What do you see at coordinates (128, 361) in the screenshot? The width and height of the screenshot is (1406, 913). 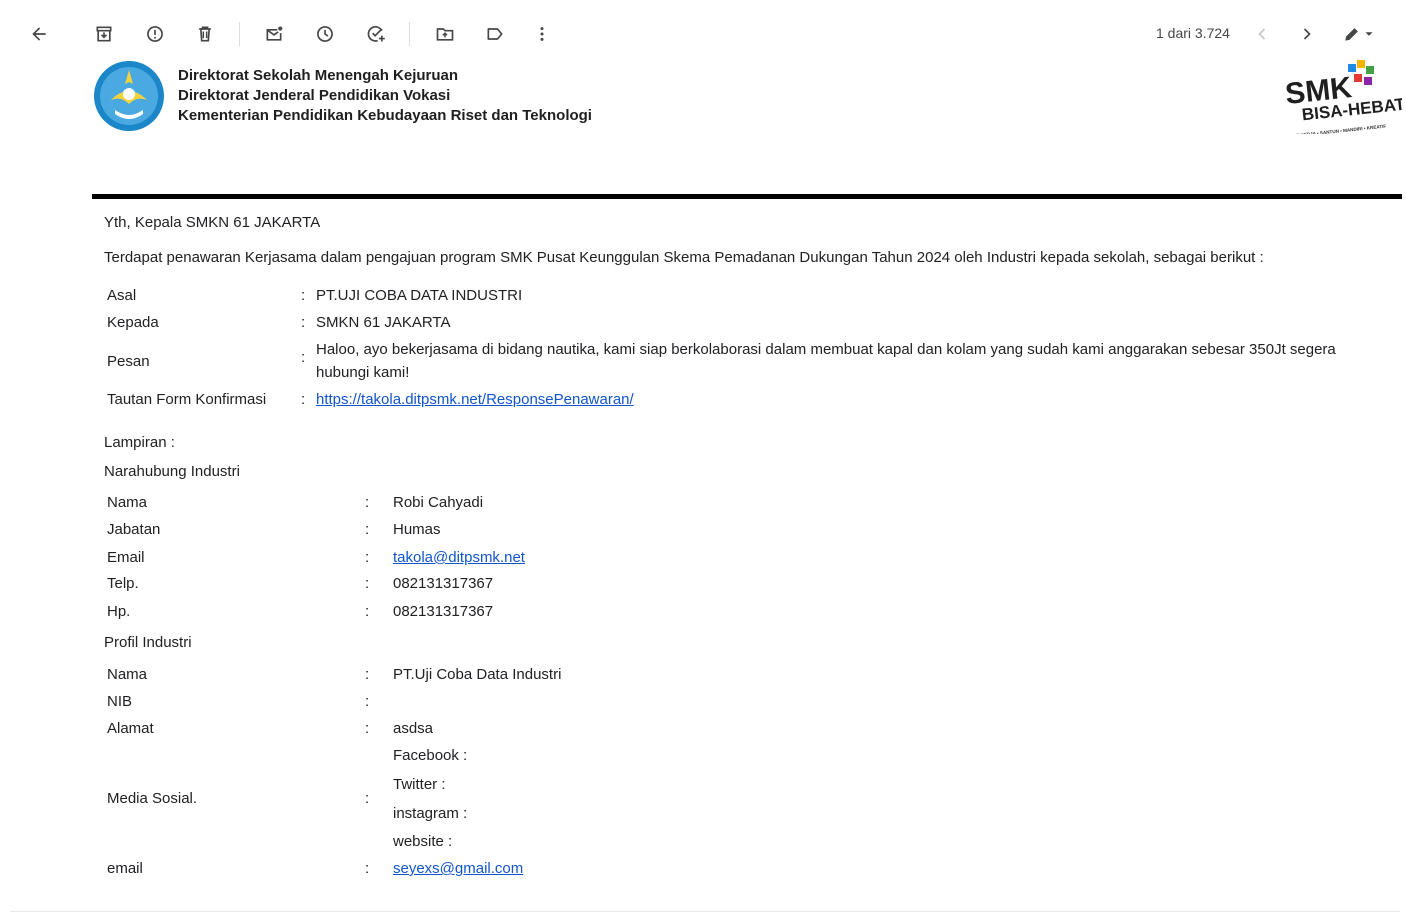 I see `offer-label: Pesan` at bounding box center [128, 361].